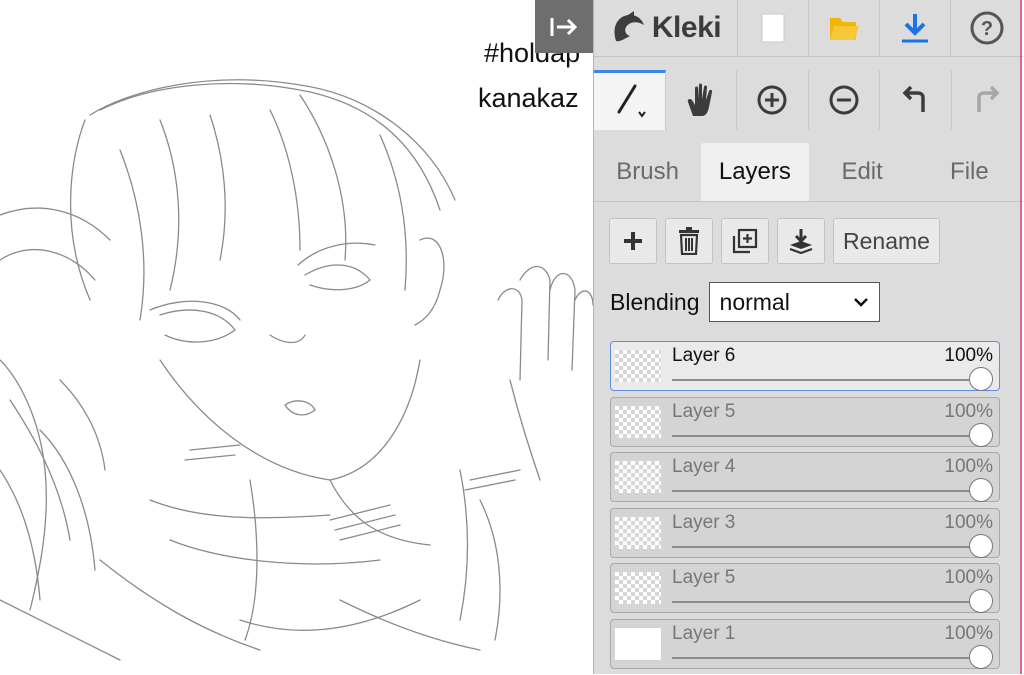  I want to click on tab-file: File, so click(969, 172).